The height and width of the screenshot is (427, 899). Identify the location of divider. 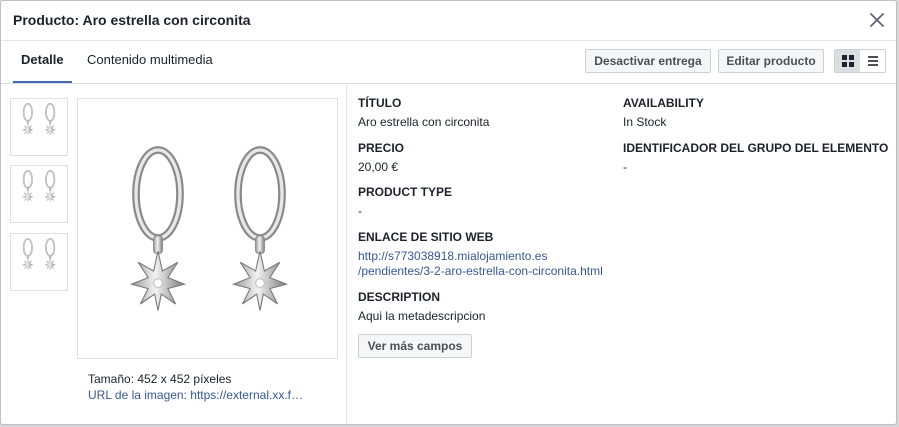
(346, 254).